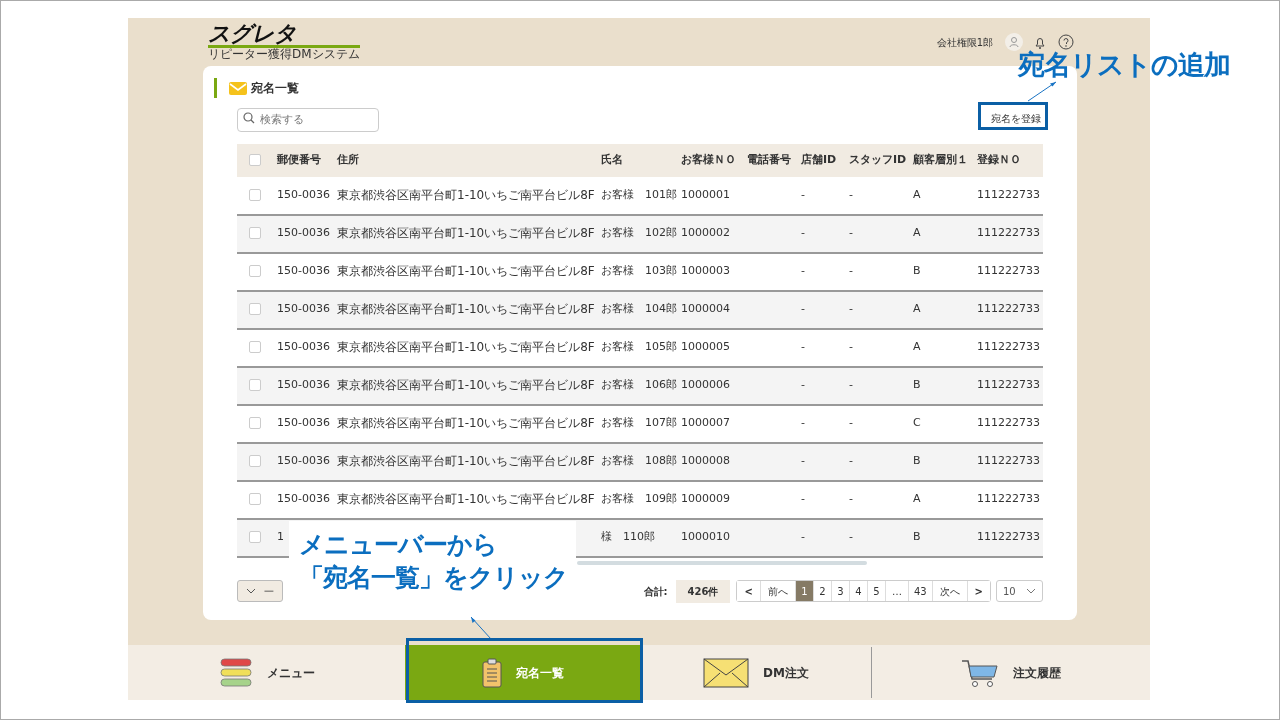 The image size is (1280, 720). I want to click on user-name: 会社権限1郎, so click(964, 42).